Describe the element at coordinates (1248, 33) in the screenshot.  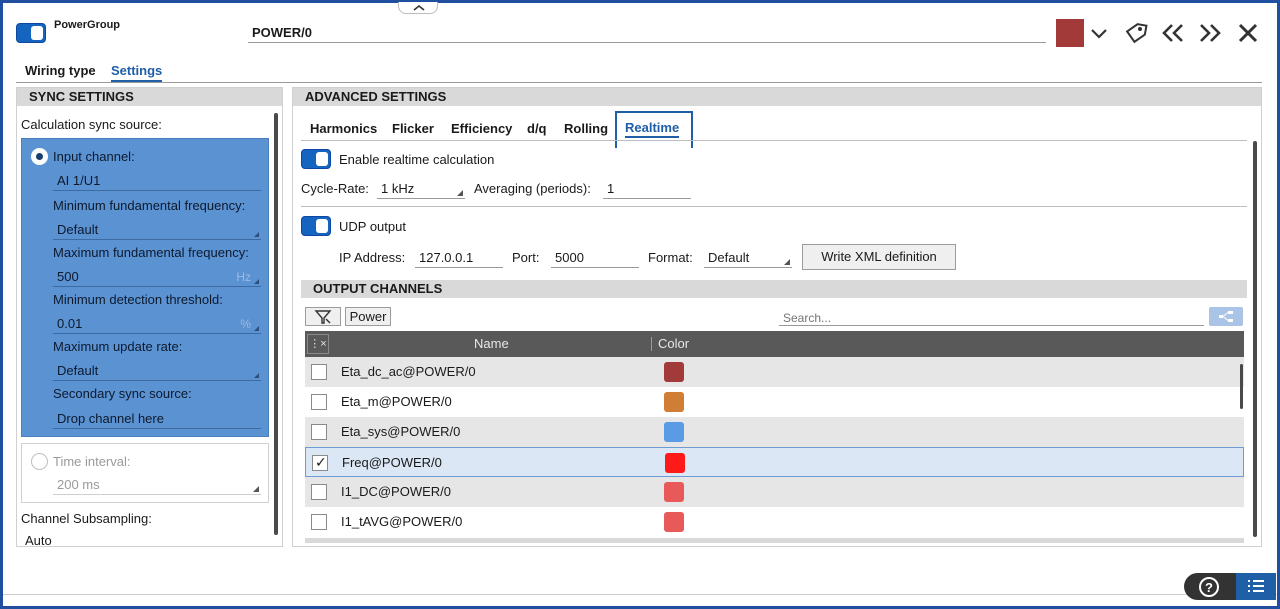
I see `close-icon` at that location.